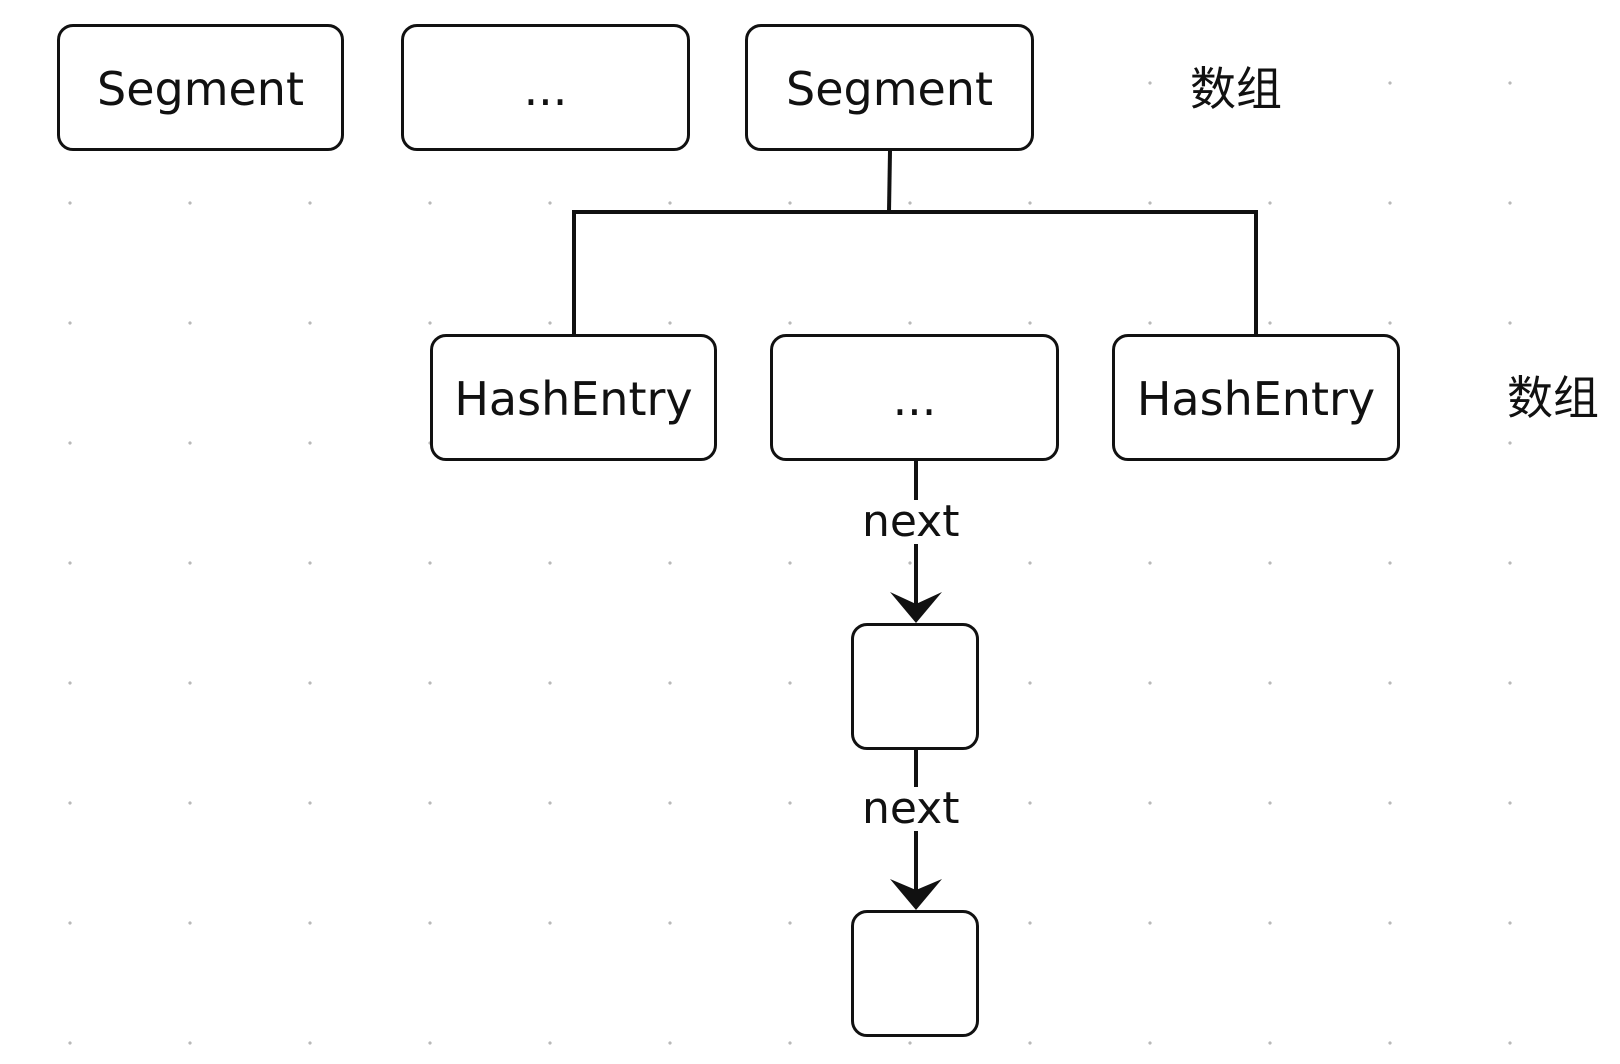 Image resolution: width=1620 pixels, height=1064 pixels. I want to click on segment-to-branch-line, so click(889, 181).